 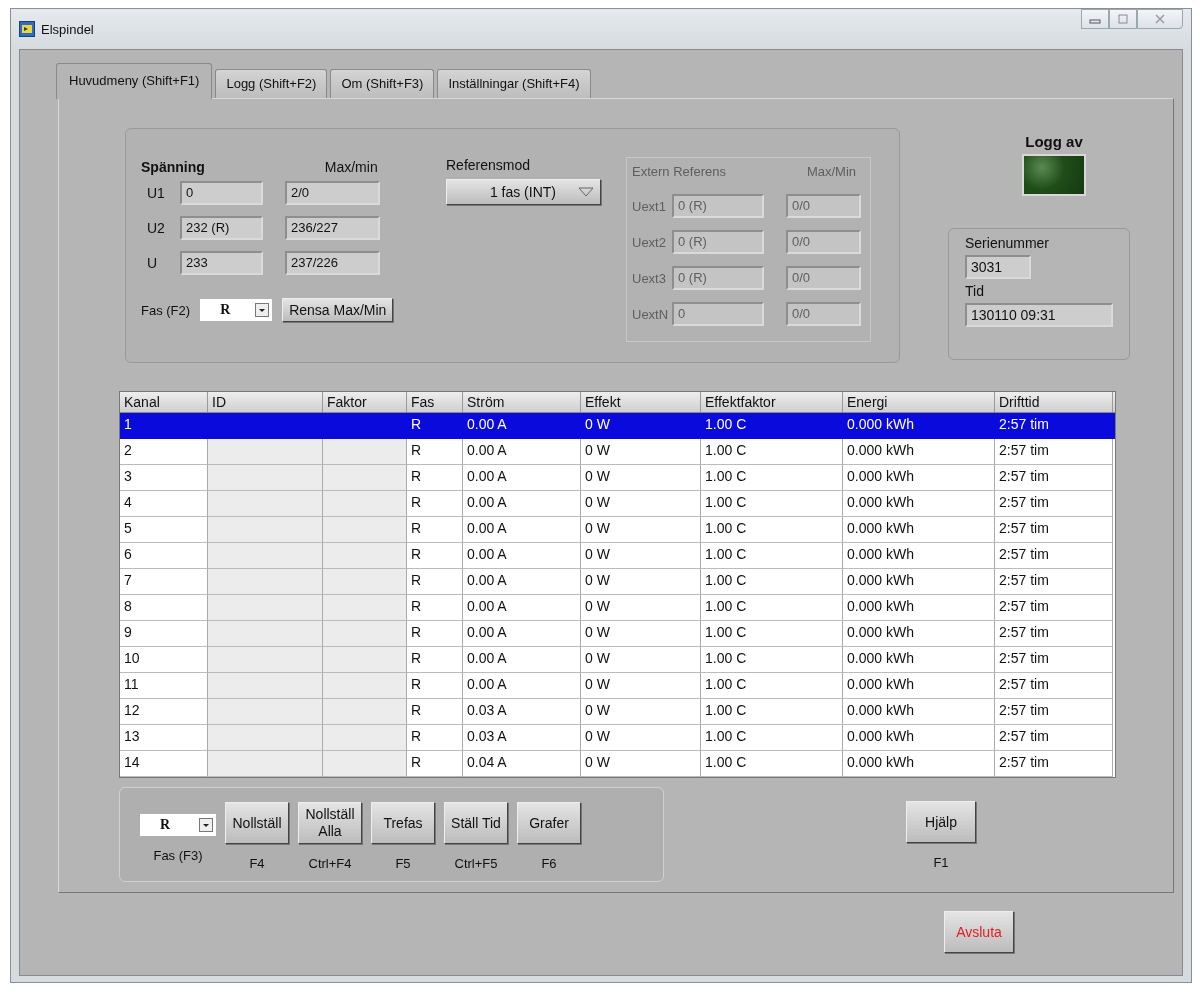 What do you see at coordinates (221, 262) in the screenshot?
I see `voltage-field: 233` at bounding box center [221, 262].